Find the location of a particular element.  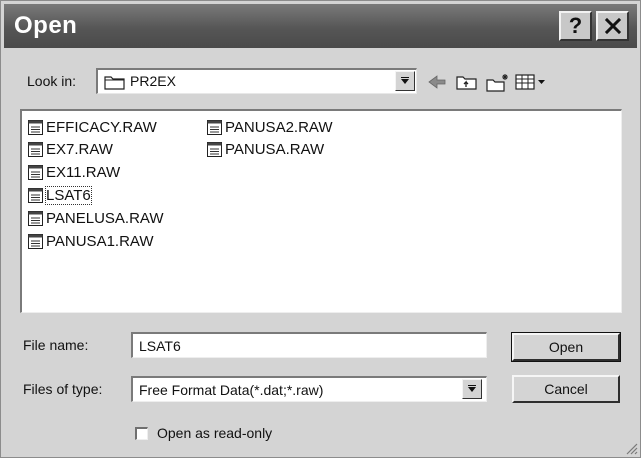

close-icon is located at coordinates (612, 26).